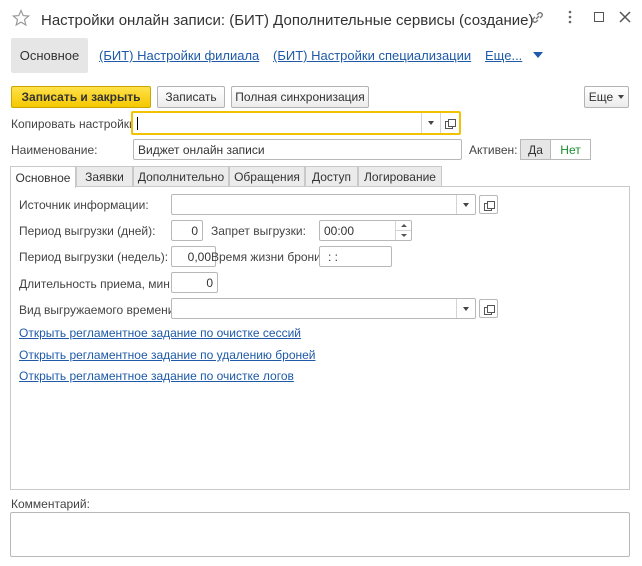 The image size is (642, 566). Describe the element at coordinates (84, 205) in the screenshot. I see `source-label: Источник информации:` at that location.